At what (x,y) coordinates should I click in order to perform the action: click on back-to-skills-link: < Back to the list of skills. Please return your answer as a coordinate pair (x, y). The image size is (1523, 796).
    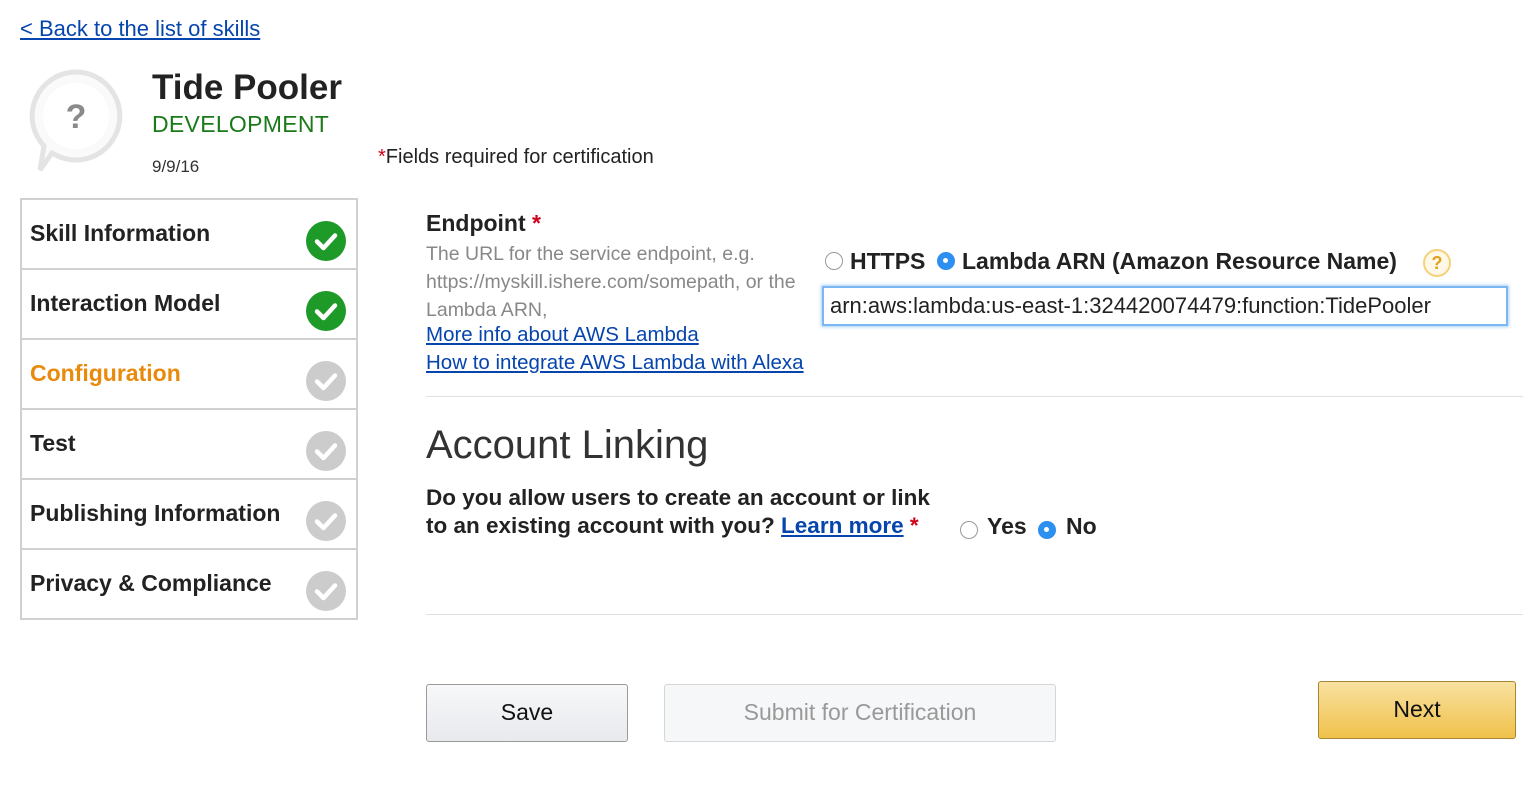
    Looking at the image, I should click on (140, 29).